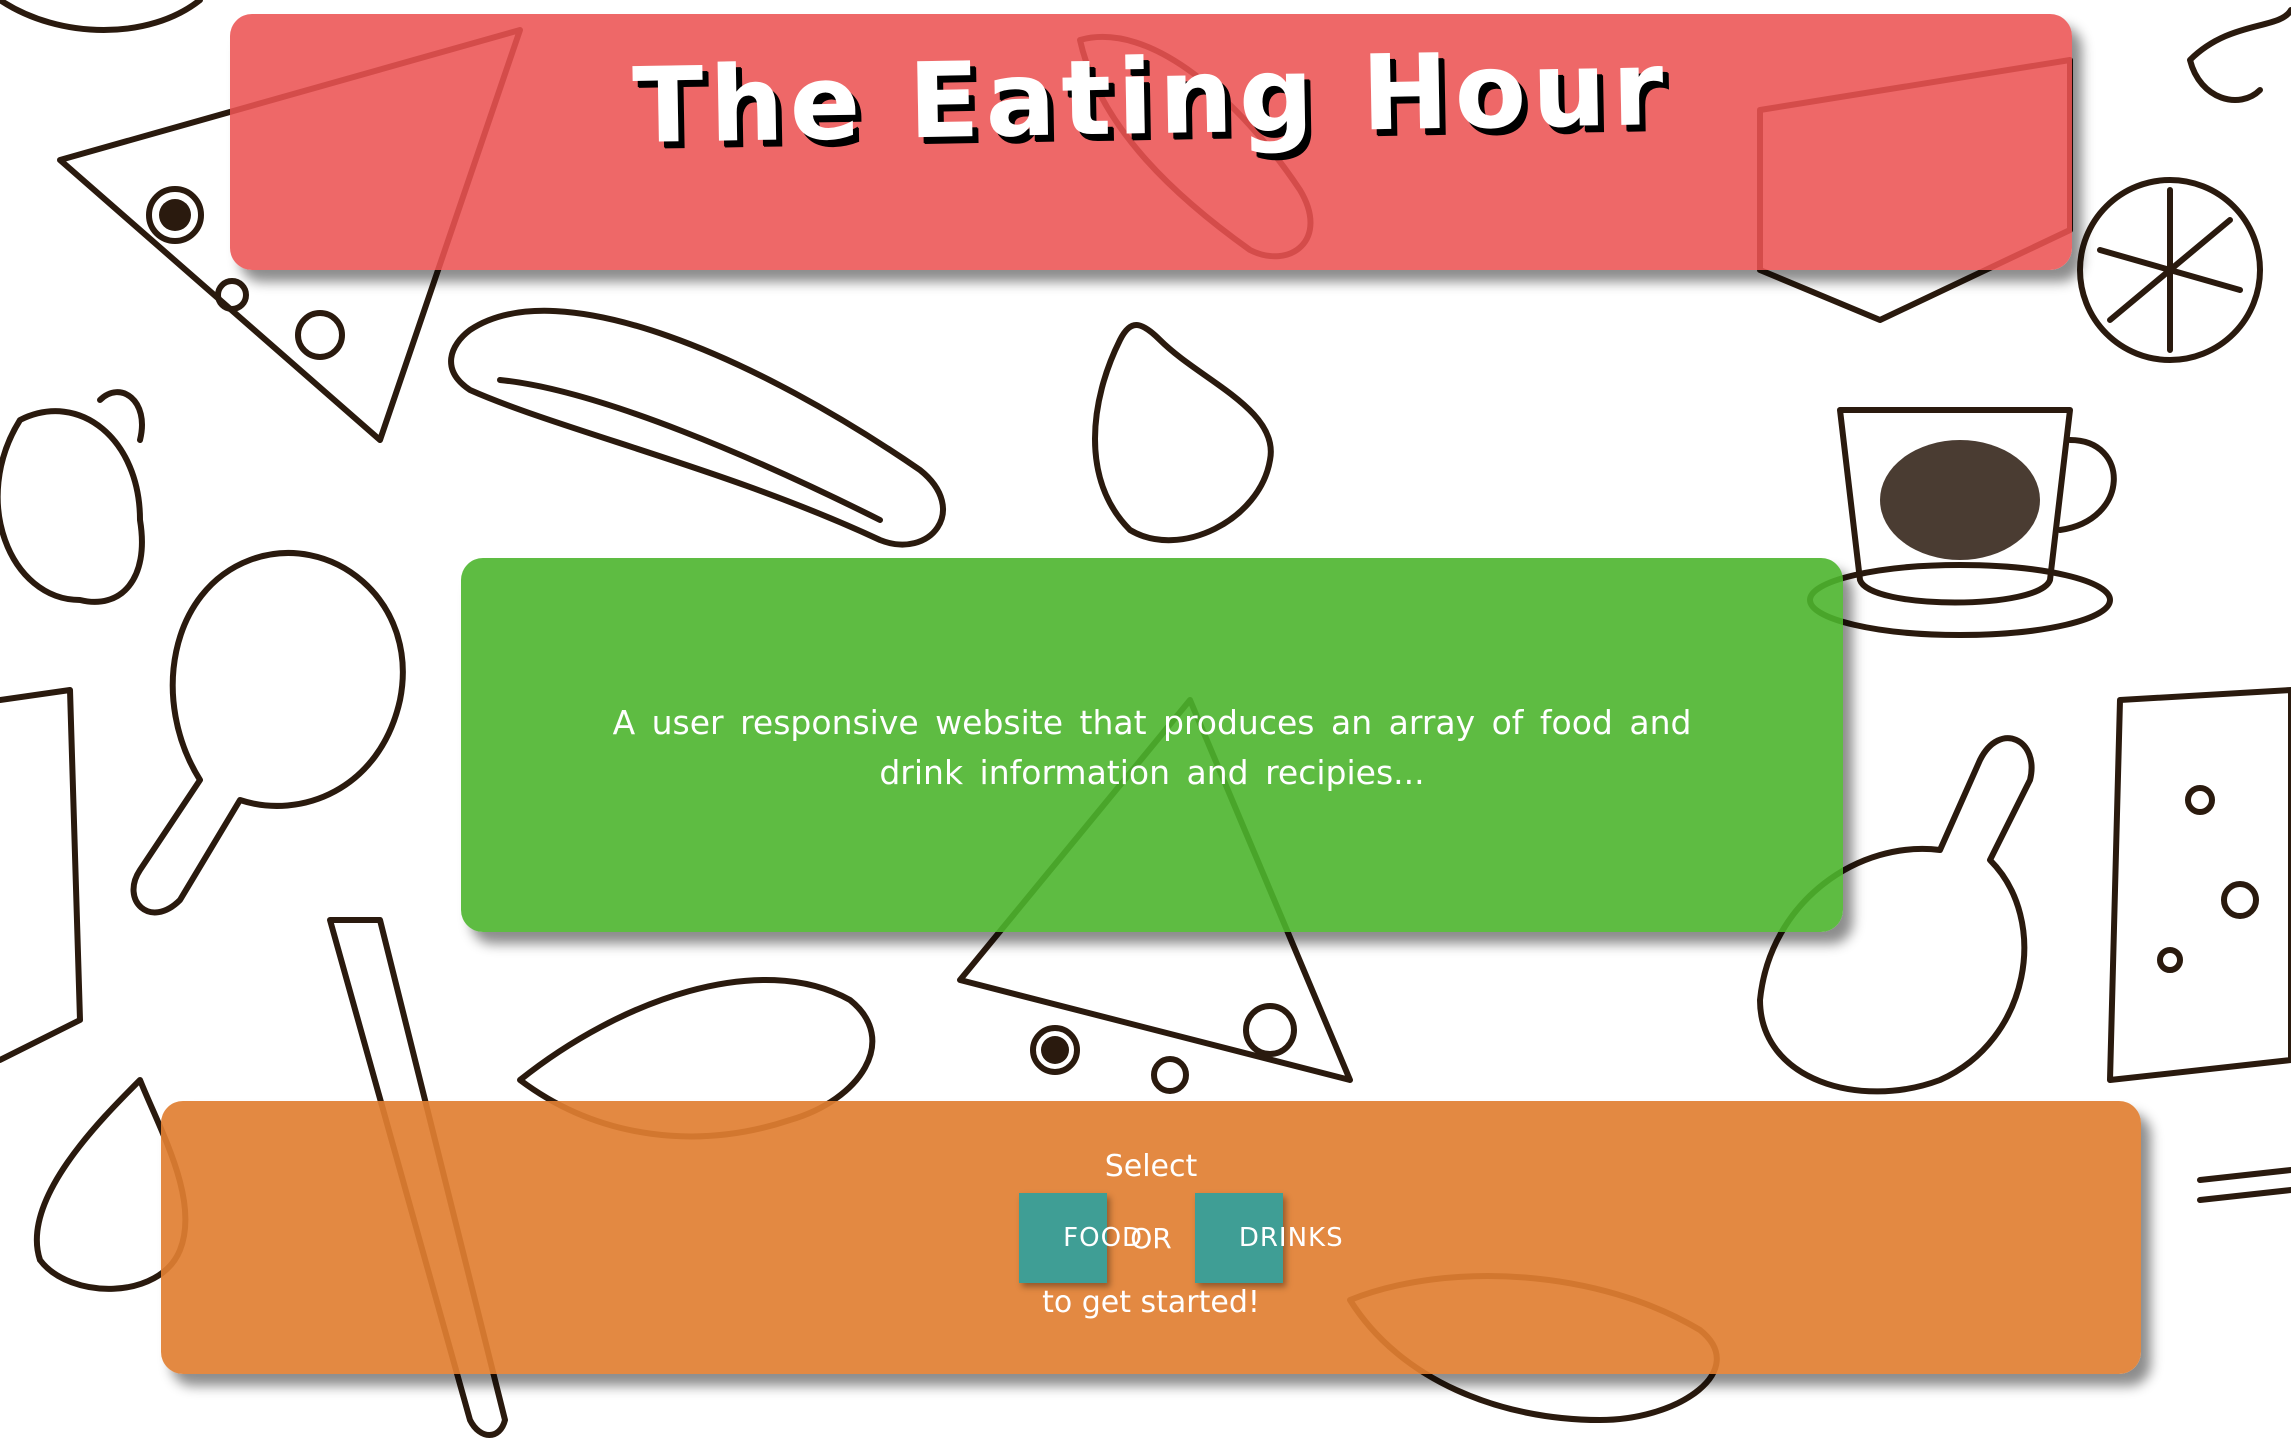 This screenshot has height=1451, width=2291. What do you see at coordinates (1151, 1166) in the screenshot?
I see `select-label: Select` at bounding box center [1151, 1166].